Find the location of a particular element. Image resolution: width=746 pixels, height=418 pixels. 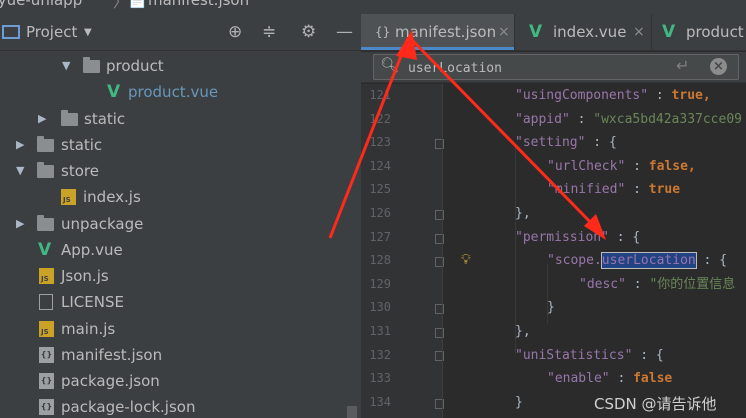

tree-item-store-folder: ▼ store is located at coordinates (175, 171).